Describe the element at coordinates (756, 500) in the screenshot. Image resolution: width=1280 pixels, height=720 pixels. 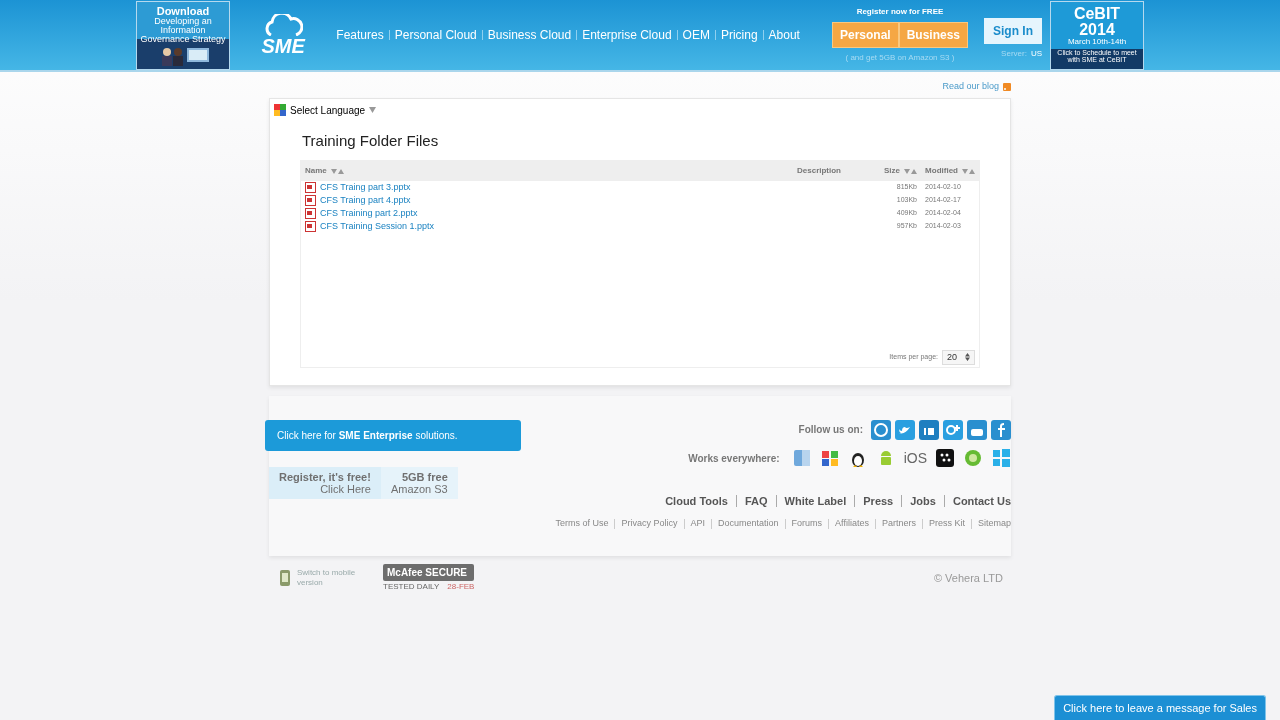
I see `footer-link: FAQ` at that location.